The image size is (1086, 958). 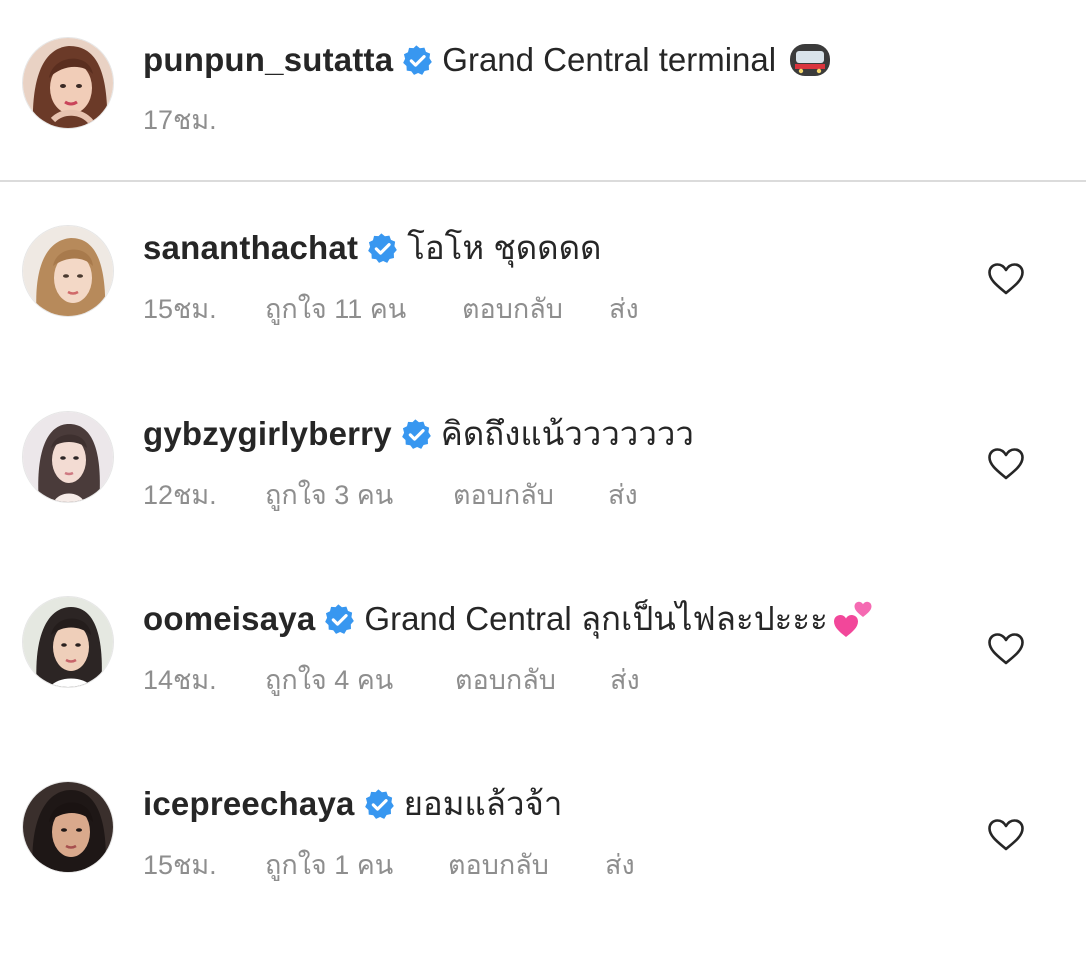 What do you see at coordinates (609, 59) in the screenshot?
I see `caption-text: Grand Central terminal` at bounding box center [609, 59].